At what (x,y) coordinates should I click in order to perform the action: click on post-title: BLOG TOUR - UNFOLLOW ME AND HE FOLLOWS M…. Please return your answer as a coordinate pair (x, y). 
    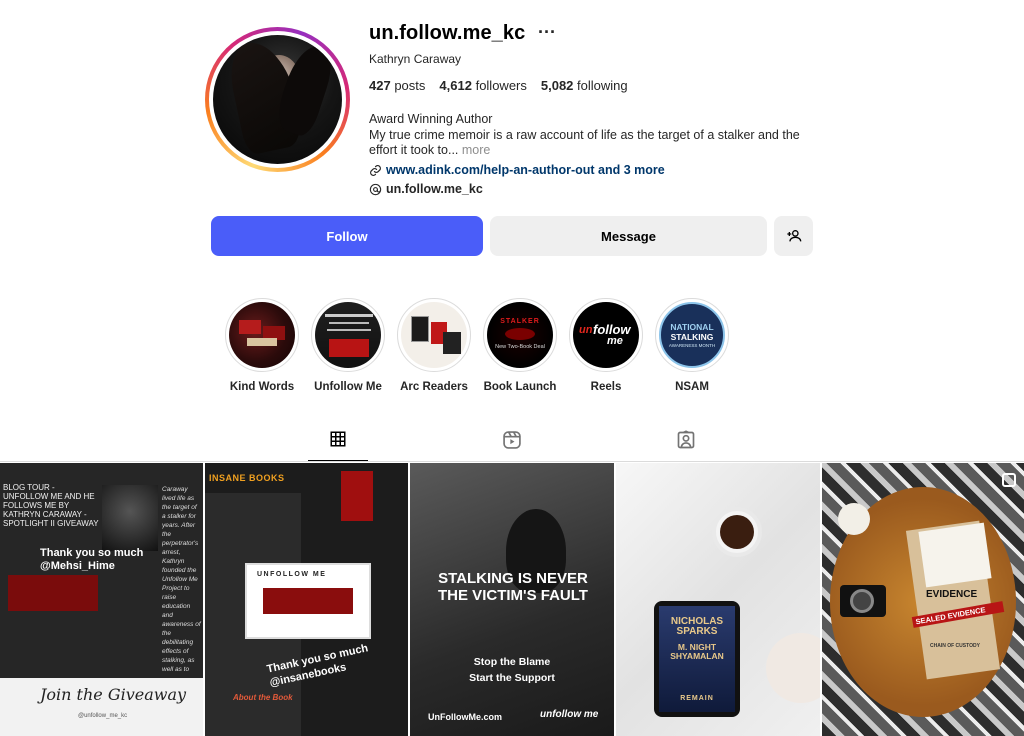
    Looking at the image, I should click on (51, 505).